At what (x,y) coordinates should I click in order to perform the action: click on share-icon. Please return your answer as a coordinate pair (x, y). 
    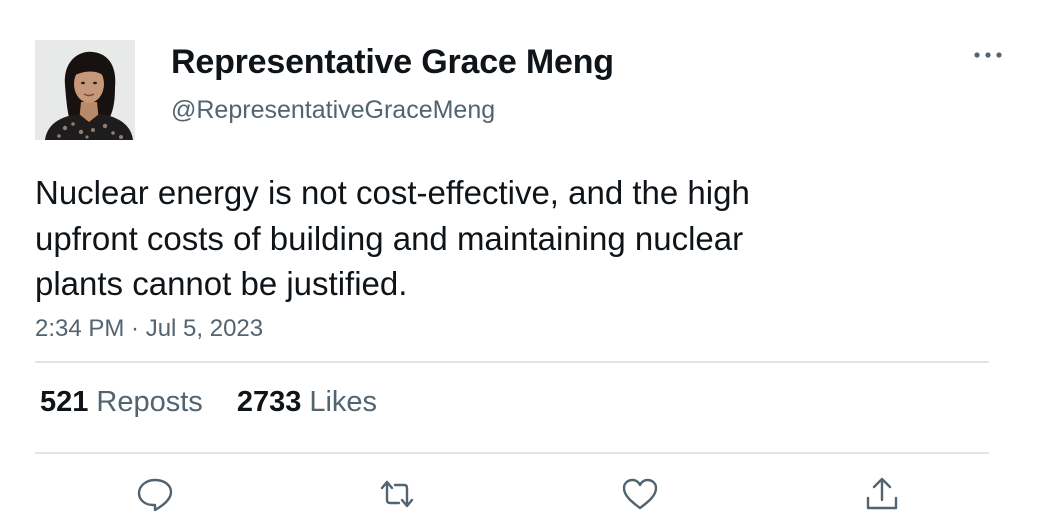
    Looking at the image, I should click on (882, 493).